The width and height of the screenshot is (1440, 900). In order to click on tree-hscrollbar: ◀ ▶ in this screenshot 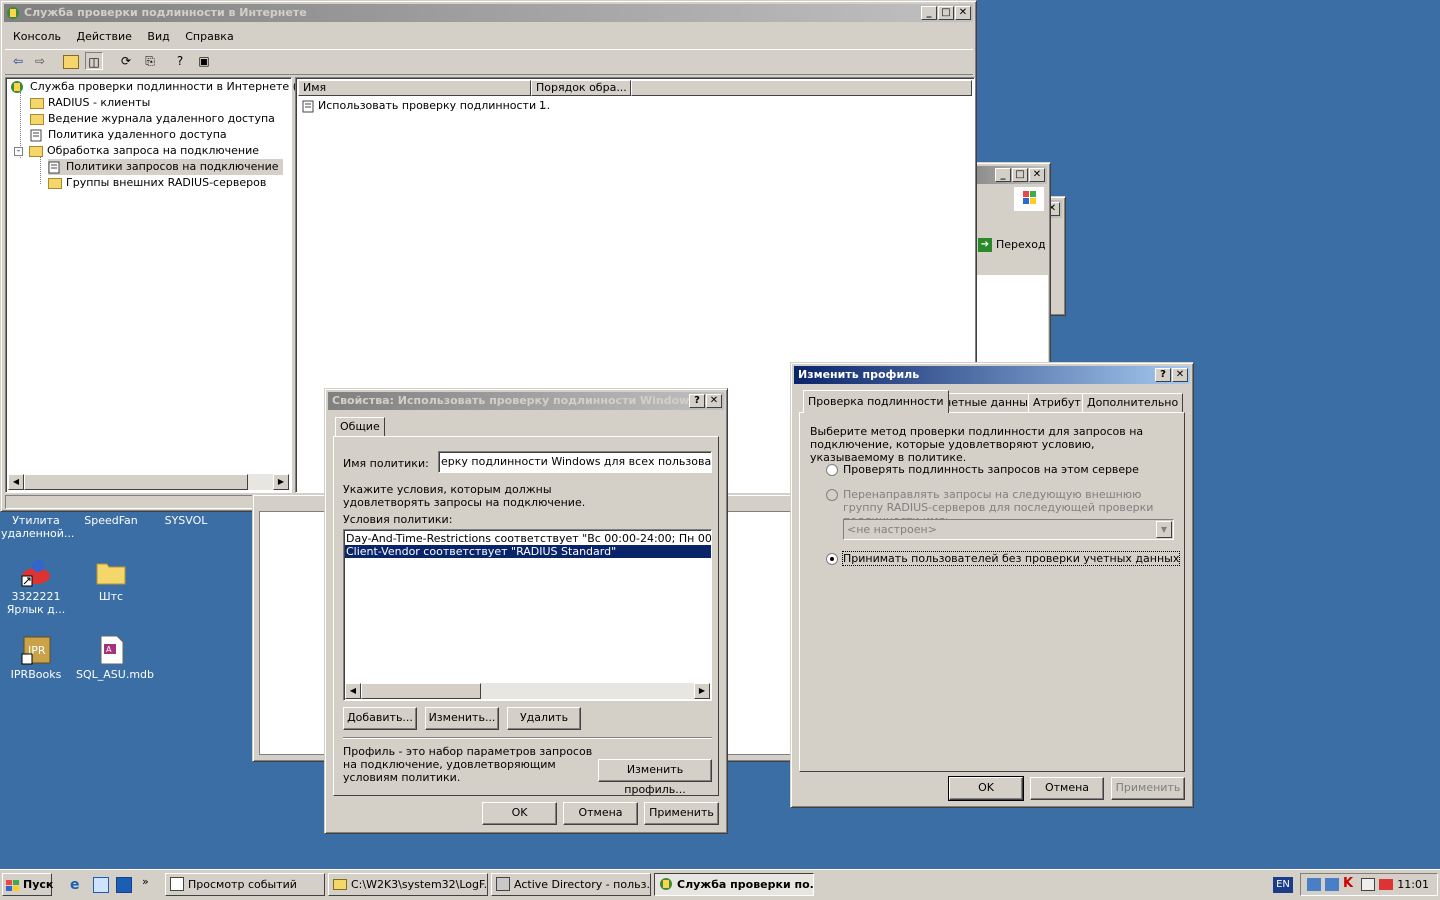, I will do `click(148, 482)`.